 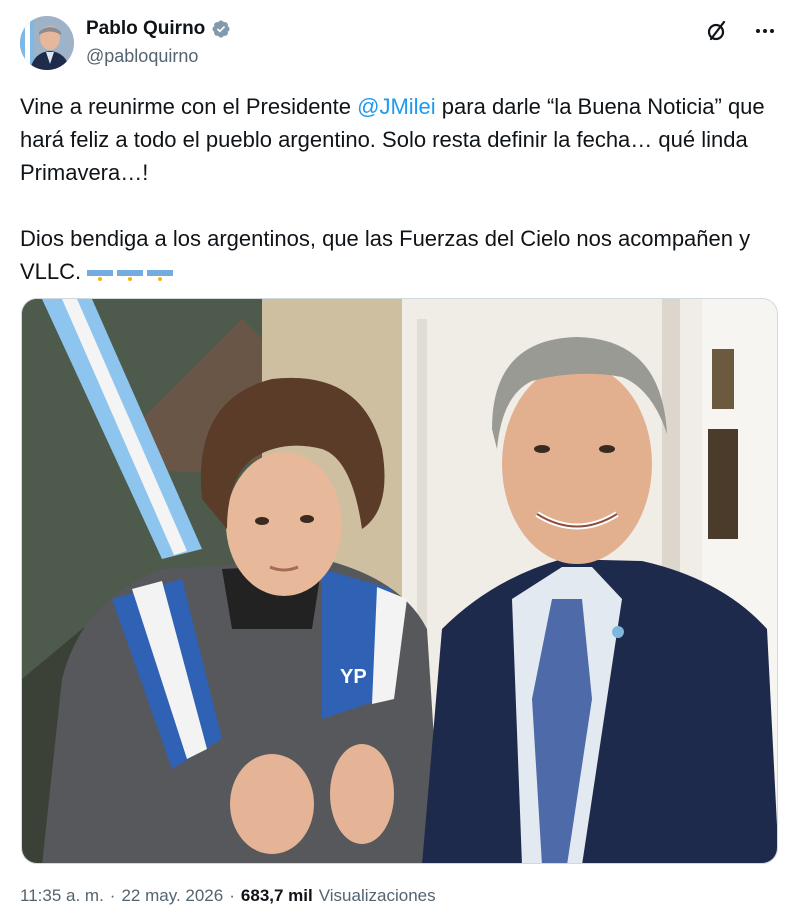 What do you see at coordinates (47, 43) in the screenshot?
I see `avatar` at bounding box center [47, 43].